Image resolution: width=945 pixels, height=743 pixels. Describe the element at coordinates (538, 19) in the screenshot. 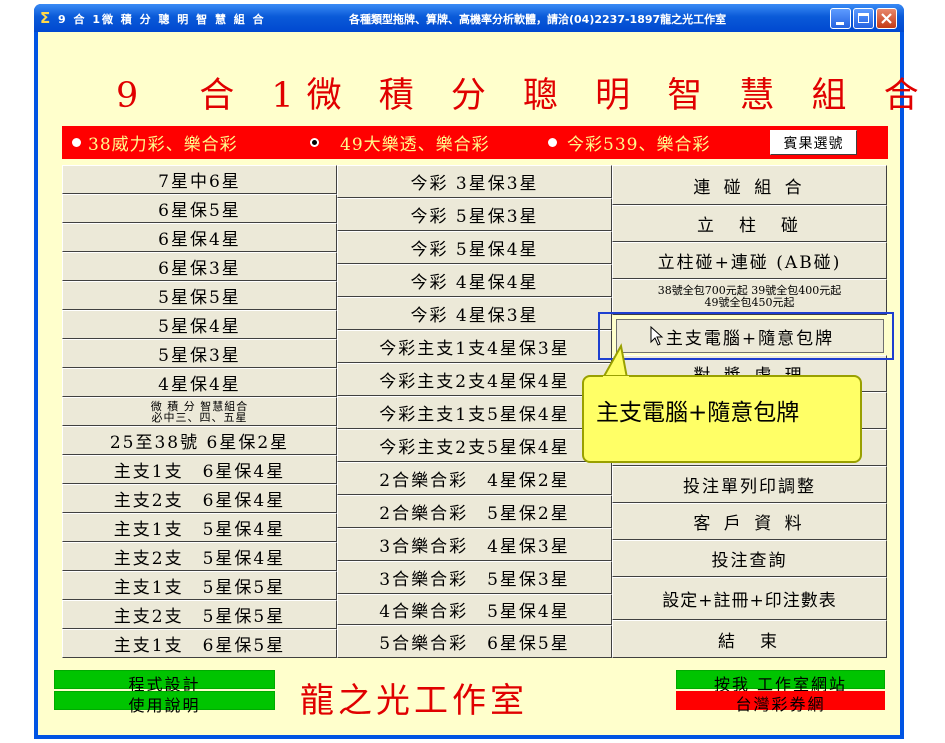

I see `window-info-text: 各種類型拖牌、算牌、高機率分析軟體，請洽(04)2237-1897龍之光工作室` at that location.